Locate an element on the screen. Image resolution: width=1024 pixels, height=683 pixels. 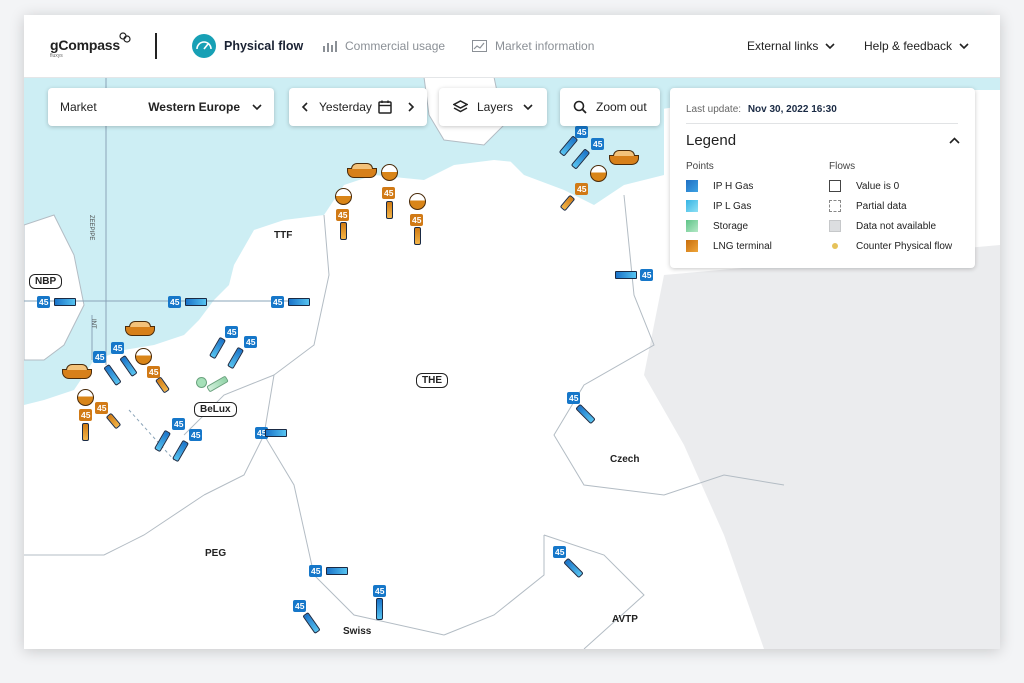
external-links-menu: External links is located at coordinates (791, 46).